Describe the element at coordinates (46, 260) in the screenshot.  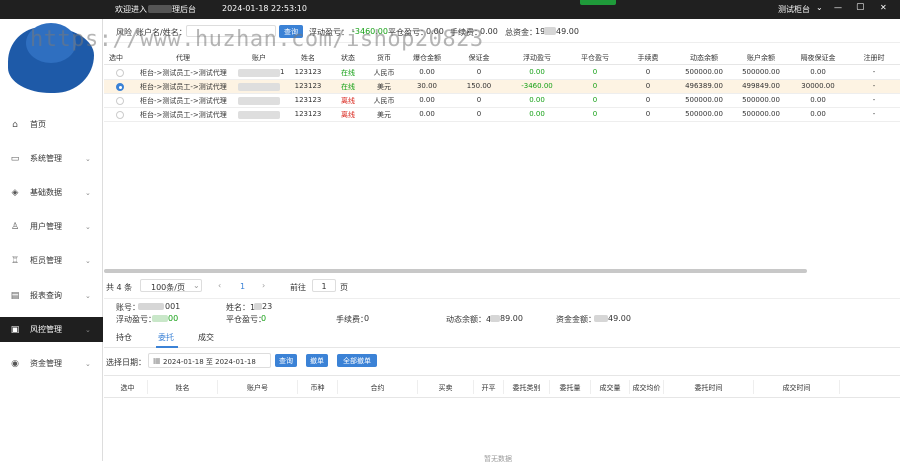
I see `sidebar-item-label: 柜员管理` at that location.